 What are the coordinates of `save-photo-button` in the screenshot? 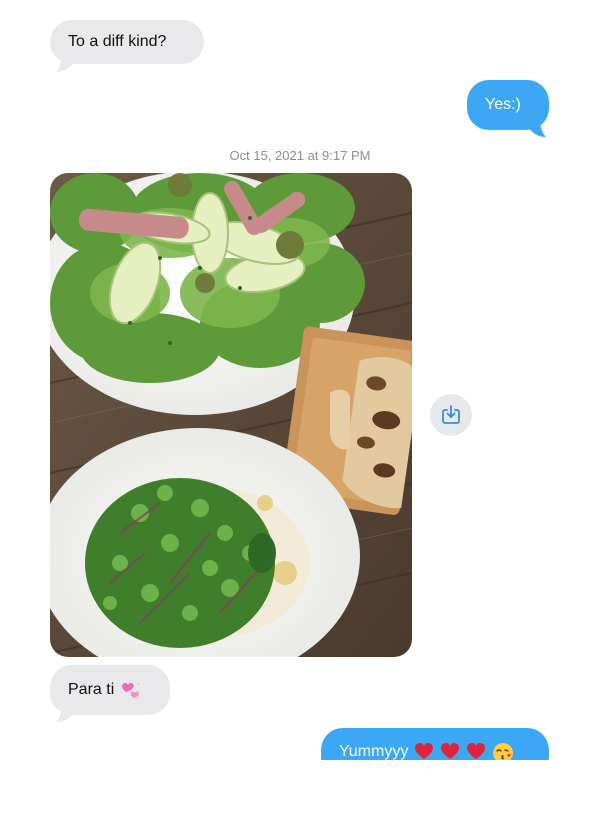 It's located at (451, 415).